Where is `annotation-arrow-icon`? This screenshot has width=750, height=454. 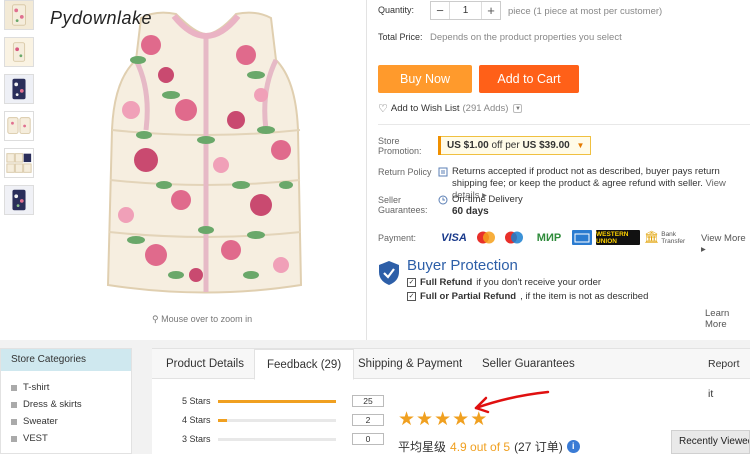 annotation-arrow-icon is located at coordinates (512, 402).